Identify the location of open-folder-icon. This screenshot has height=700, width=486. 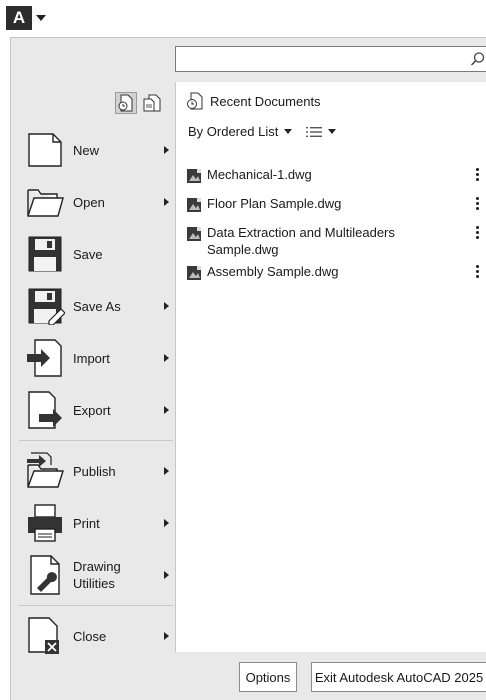
(45, 202).